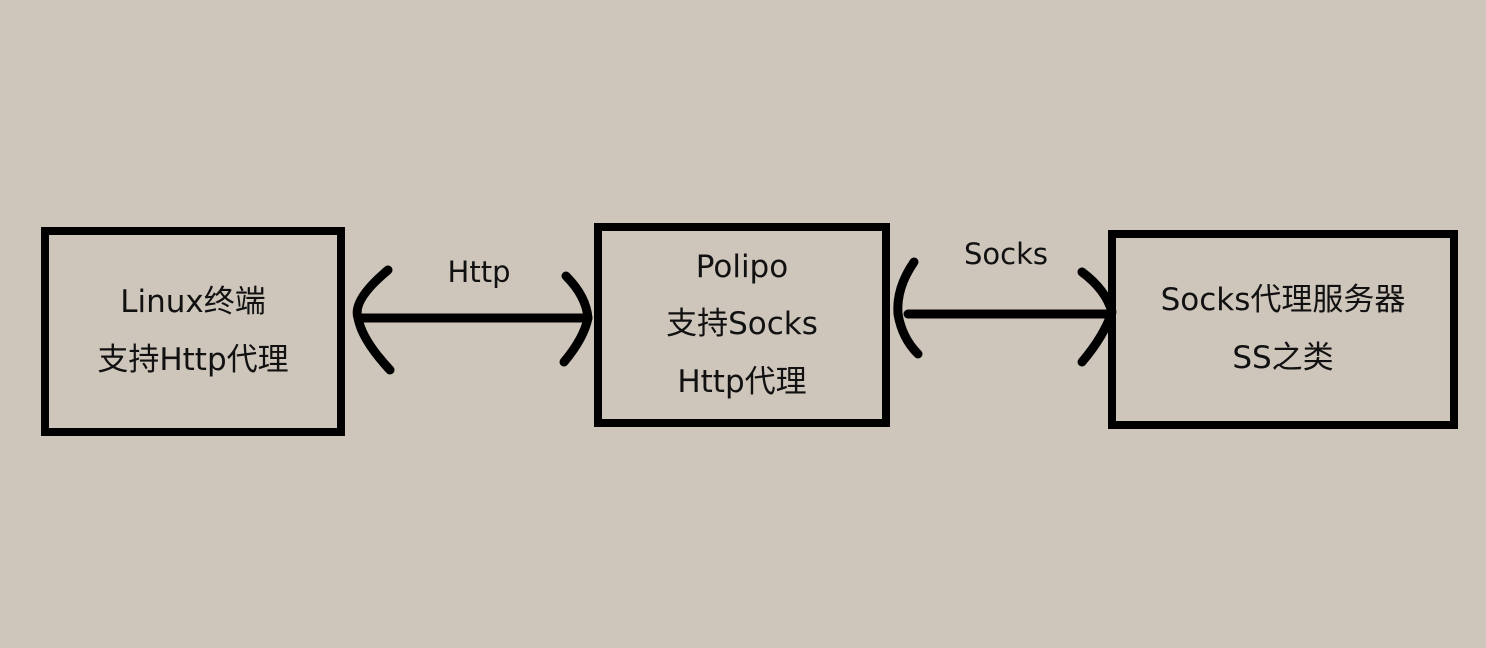  I want to click on node-socks-server-line-2: SS之类, so click(1283, 357).